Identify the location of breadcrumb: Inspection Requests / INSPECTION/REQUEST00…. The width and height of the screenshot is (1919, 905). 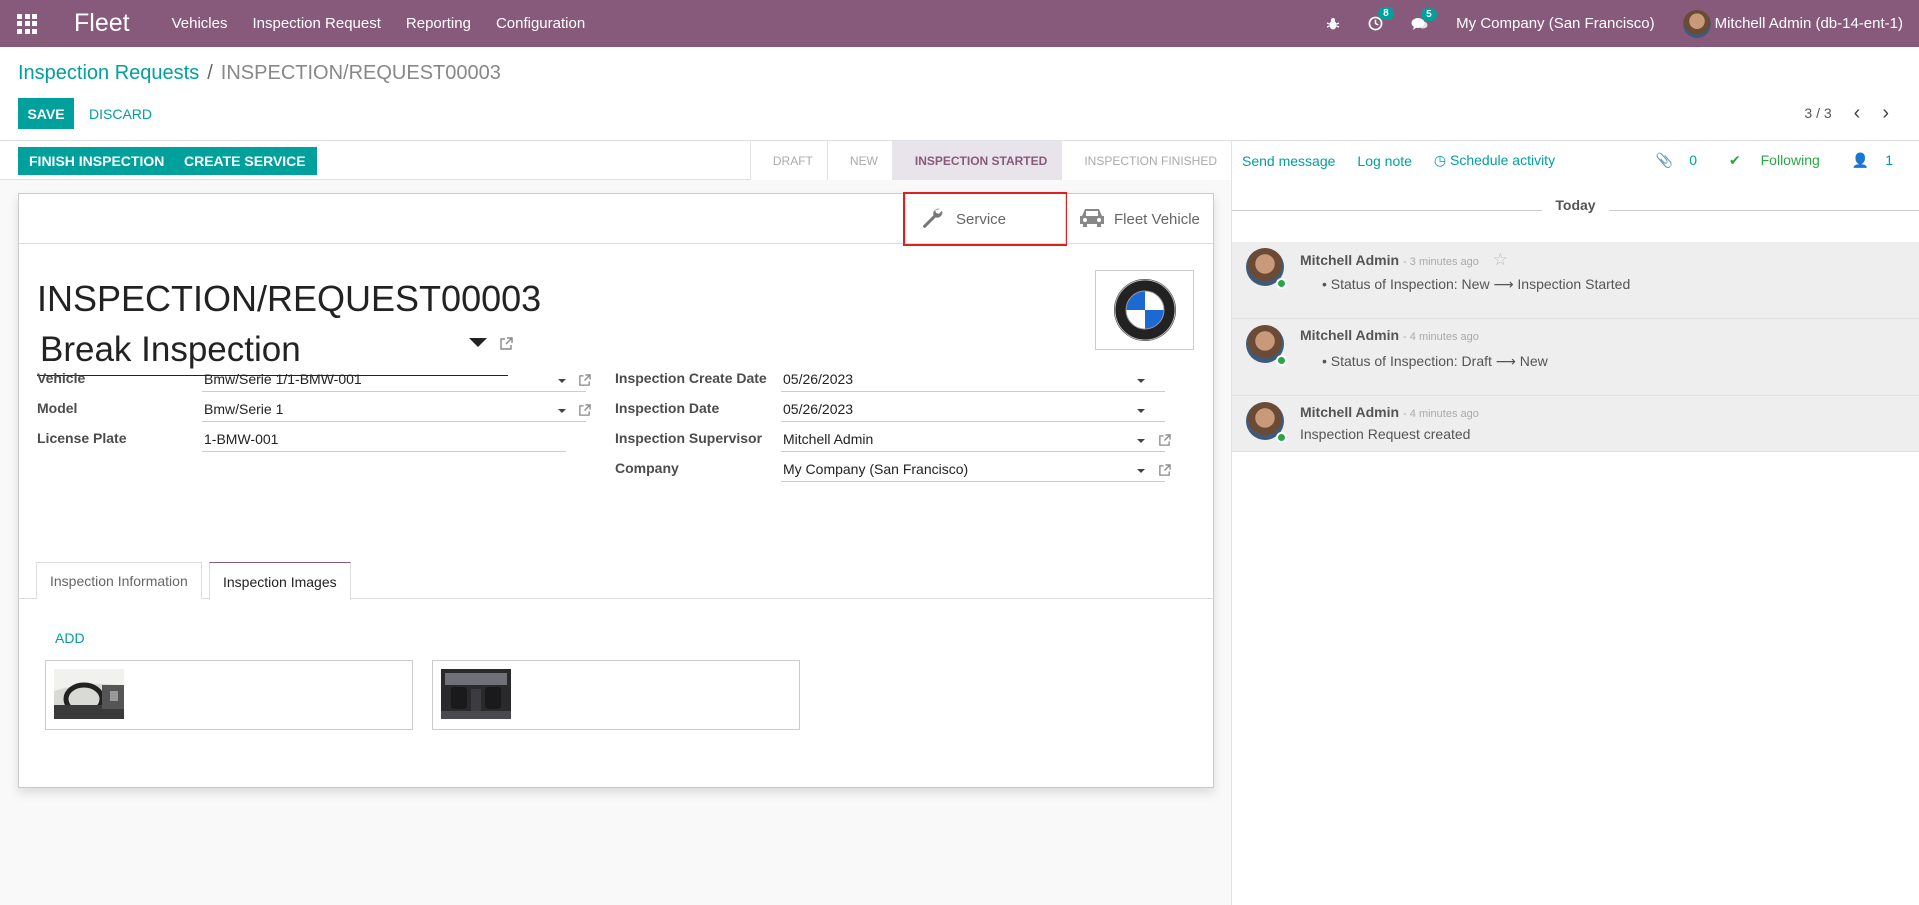
(259, 73).